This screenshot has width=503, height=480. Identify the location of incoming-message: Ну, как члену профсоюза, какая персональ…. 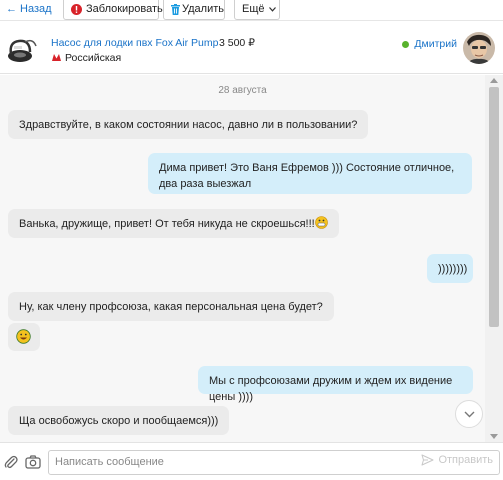
(171, 306).